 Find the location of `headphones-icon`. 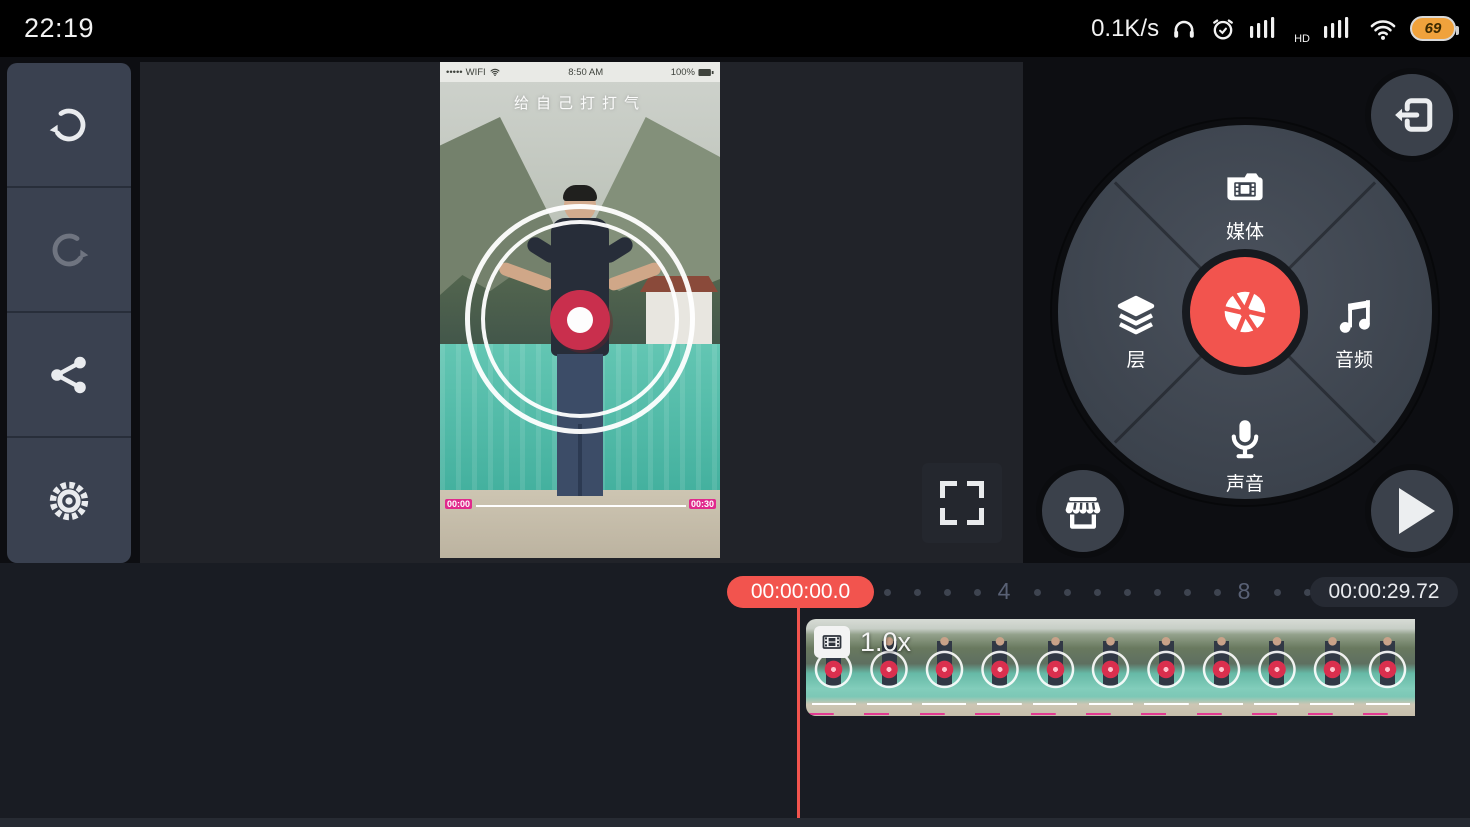

headphones-icon is located at coordinates (1184, 29).